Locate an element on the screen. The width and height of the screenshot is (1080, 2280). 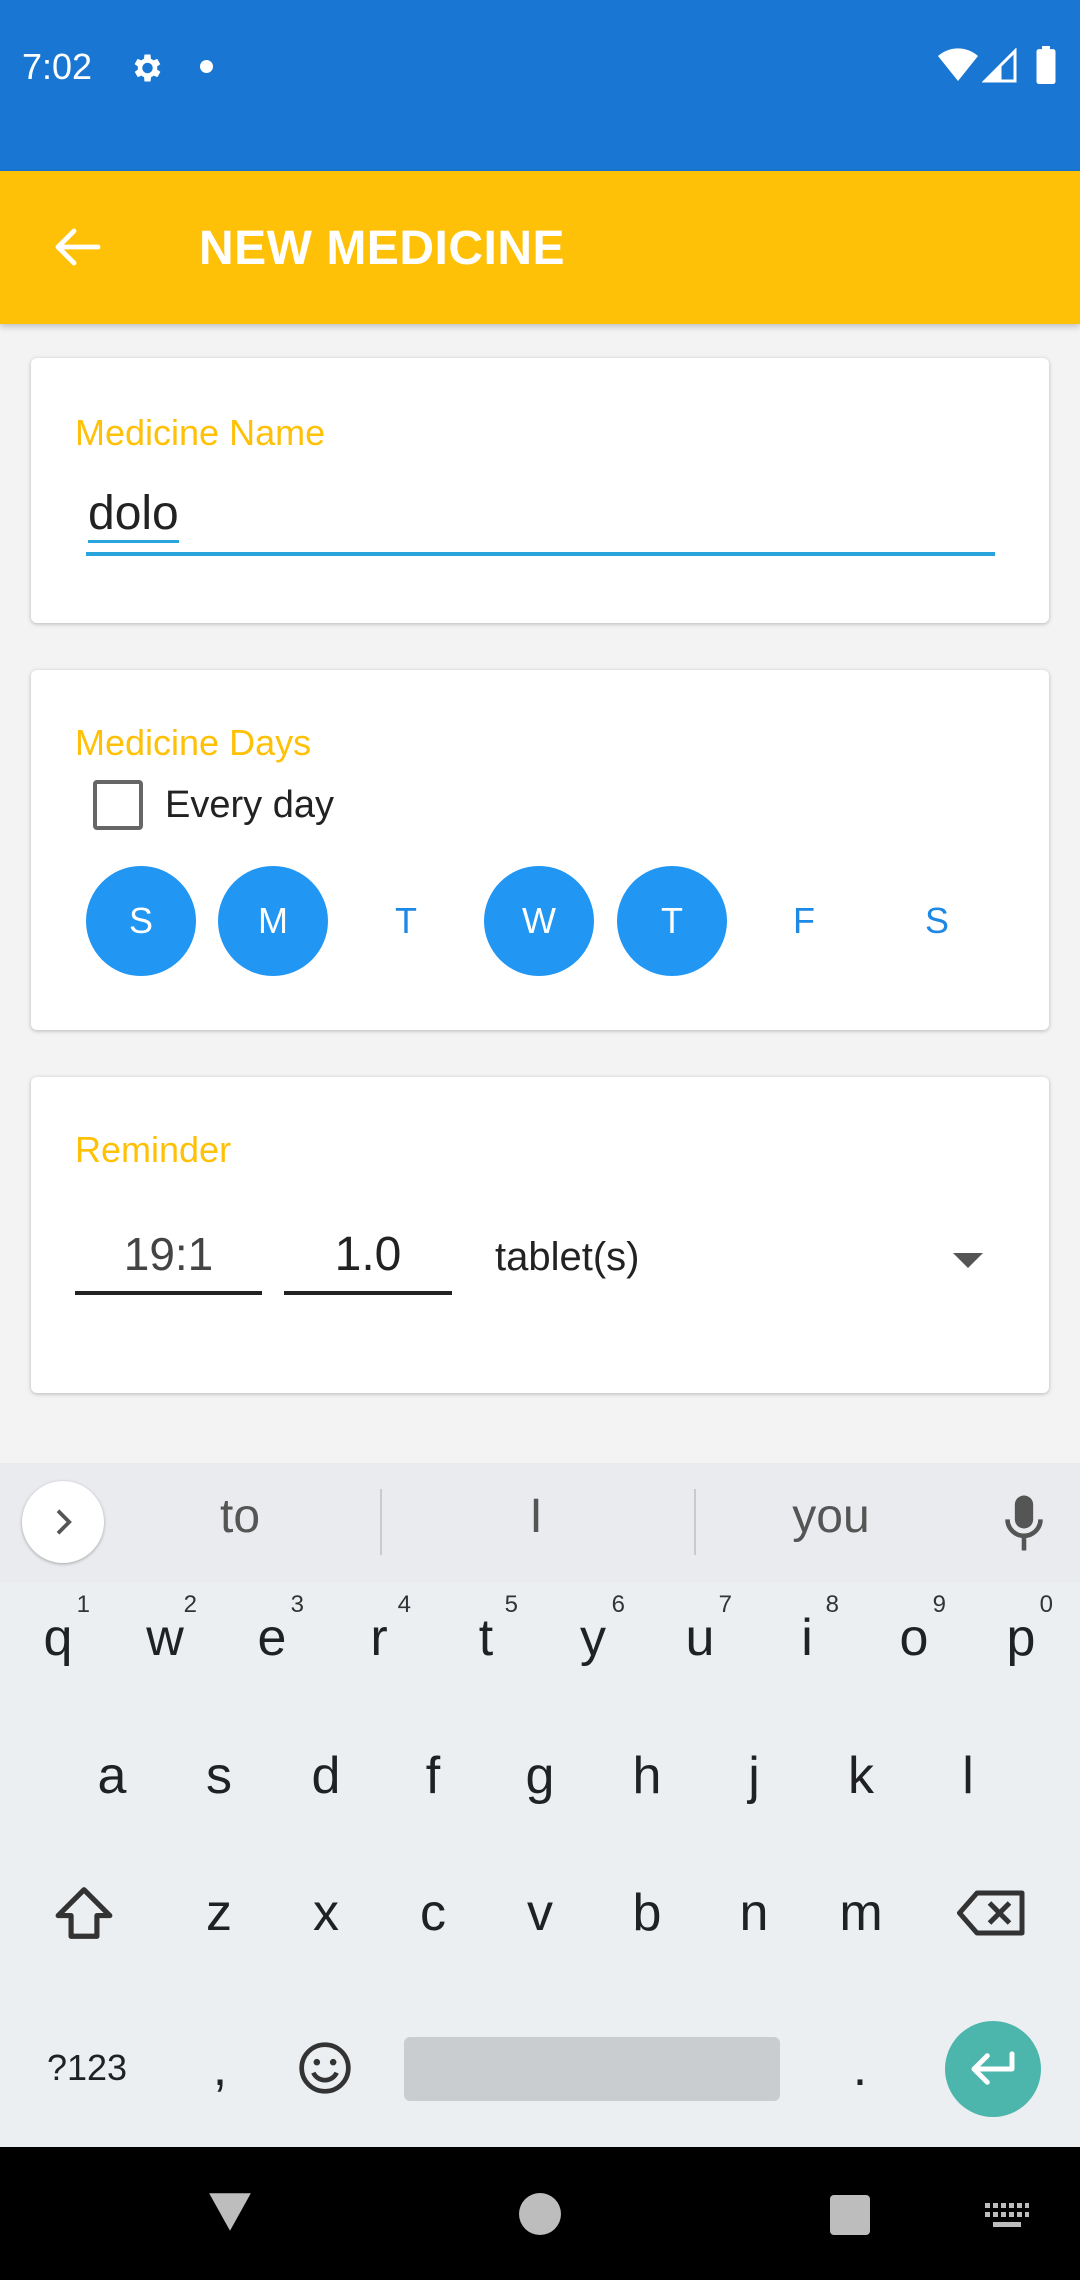
key-hint: 1 is located at coordinates (83, 1604).